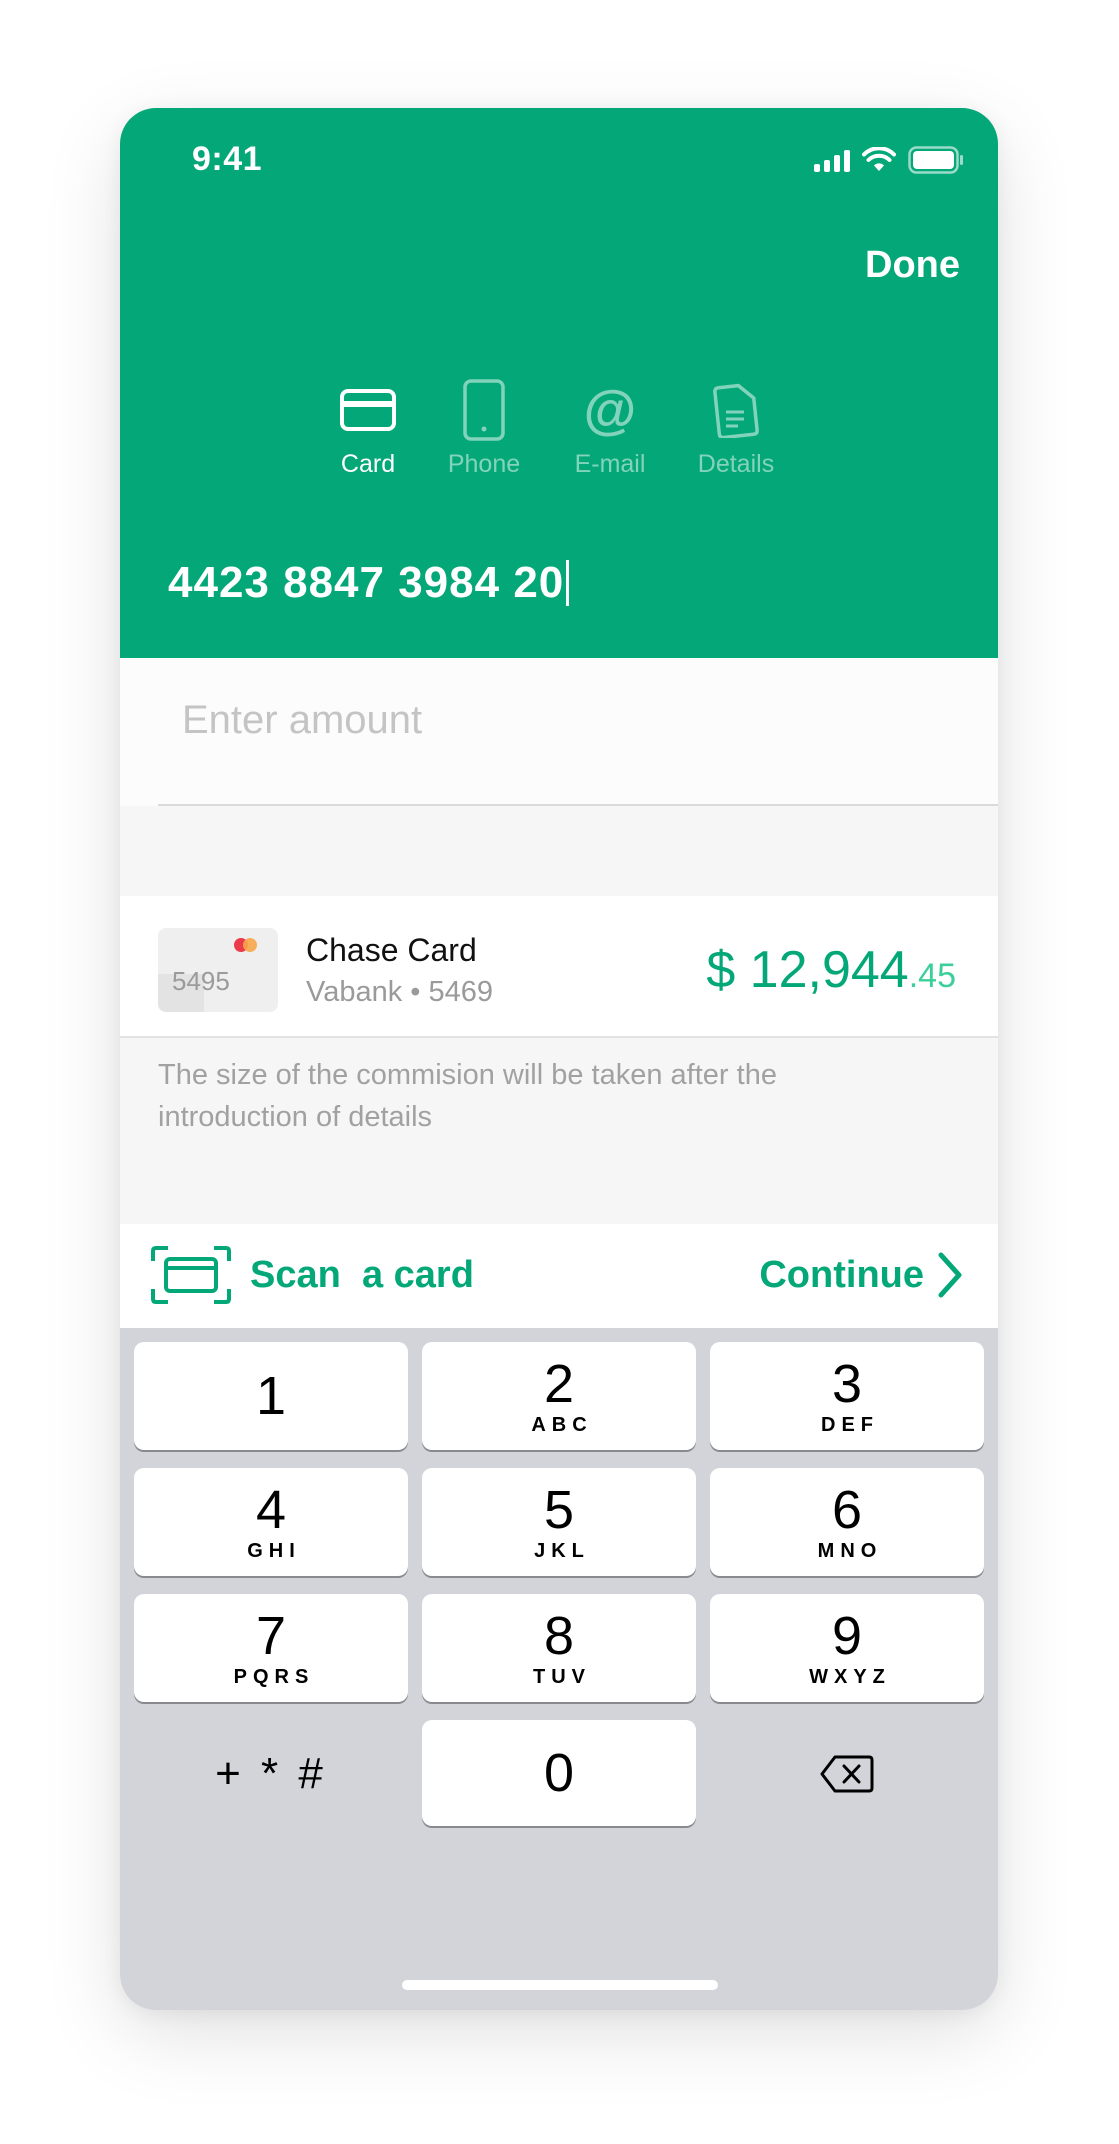  Describe the element at coordinates (932, 976) in the screenshot. I see `balance-cents: .45` at that location.